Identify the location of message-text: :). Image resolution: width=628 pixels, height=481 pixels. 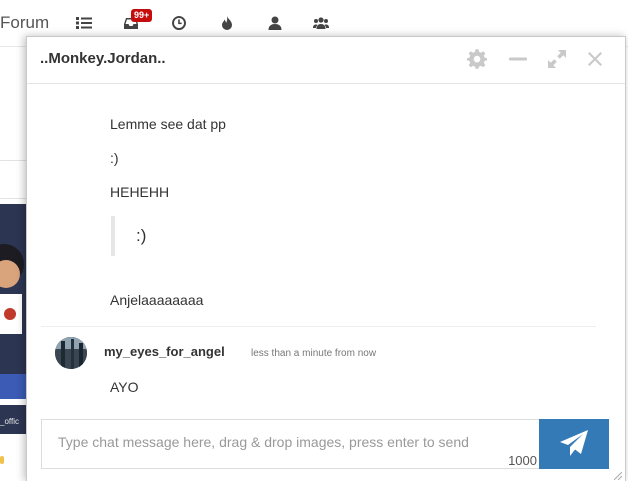
(114, 158).